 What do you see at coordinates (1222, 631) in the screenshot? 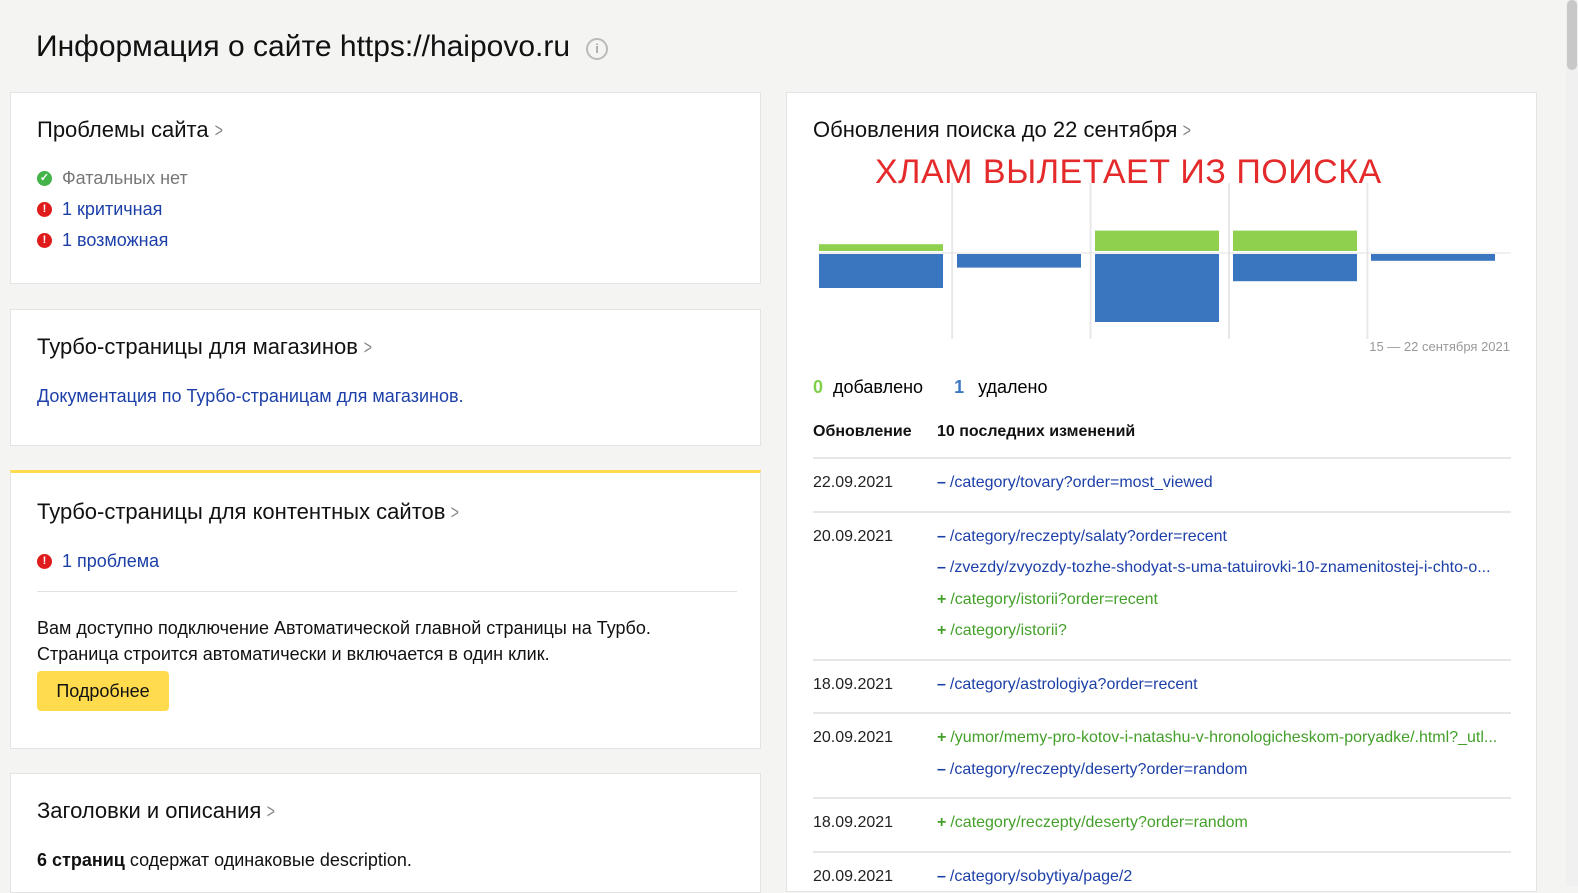
I see `added-url-link: +/category/istorii?` at bounding box center [1222, 631].